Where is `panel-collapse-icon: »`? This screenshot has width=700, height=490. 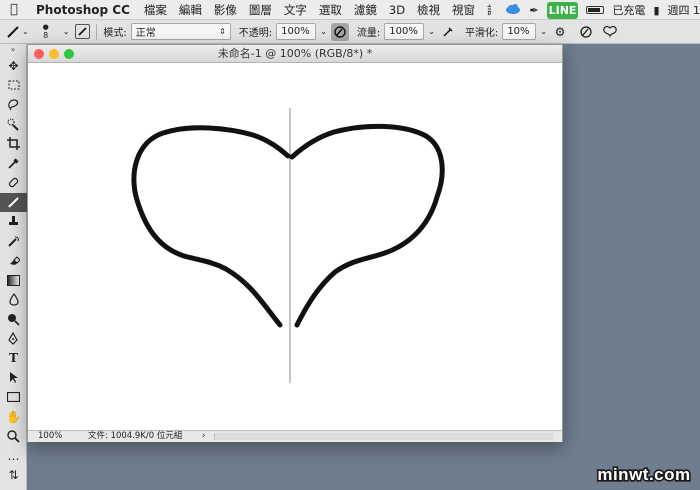 panel-collapse-icon: » is located at coordinates (13, 50).